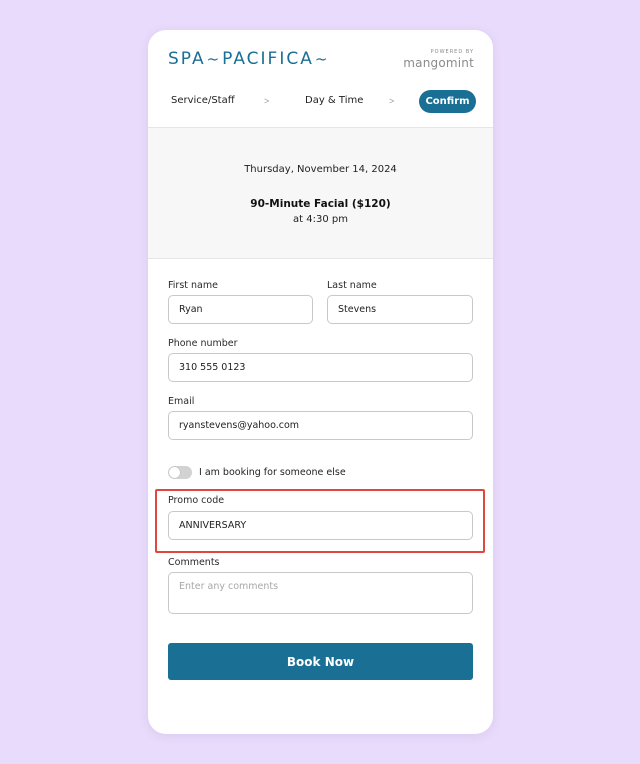 The image size is (640, 764). What do you see at coordinates (320, 425) in the screenshot?
I see `email-field: ryanstevens@yahoo.com` at bounding box center [320, 425].